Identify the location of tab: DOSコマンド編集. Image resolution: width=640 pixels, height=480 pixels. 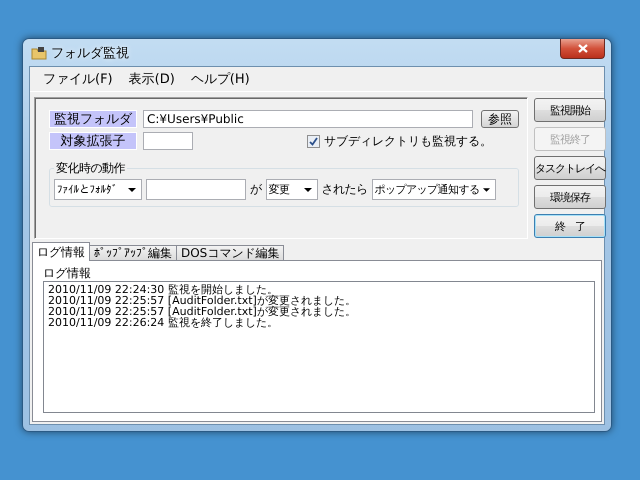
(230, 253).